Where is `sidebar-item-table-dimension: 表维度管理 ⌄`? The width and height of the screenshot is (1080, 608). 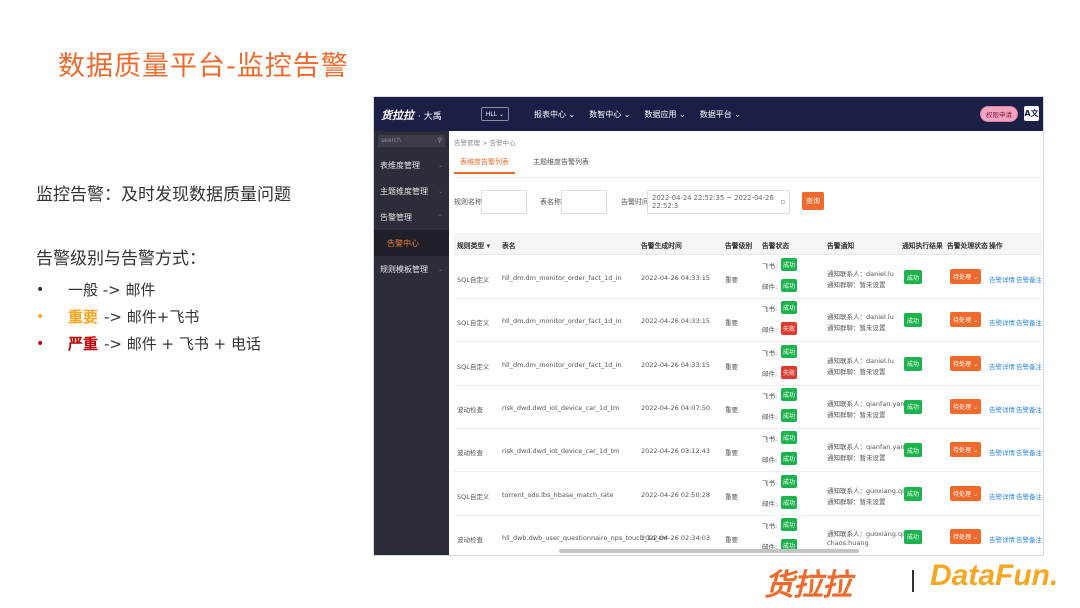 sidebar-item-table-dimension: 表维度管理 ⌄ is located at coordinates (411, 165).